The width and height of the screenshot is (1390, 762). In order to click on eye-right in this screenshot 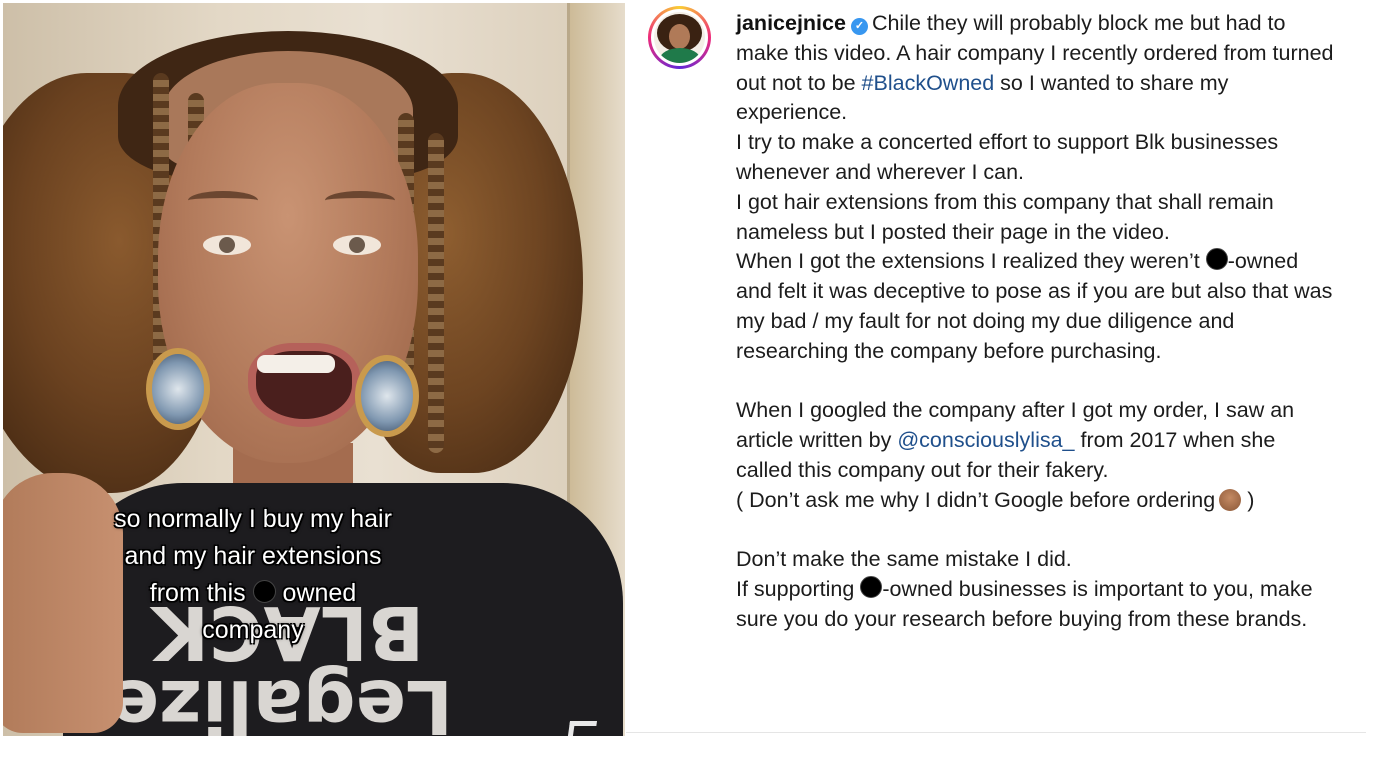, I will do `click(357, 245)`.